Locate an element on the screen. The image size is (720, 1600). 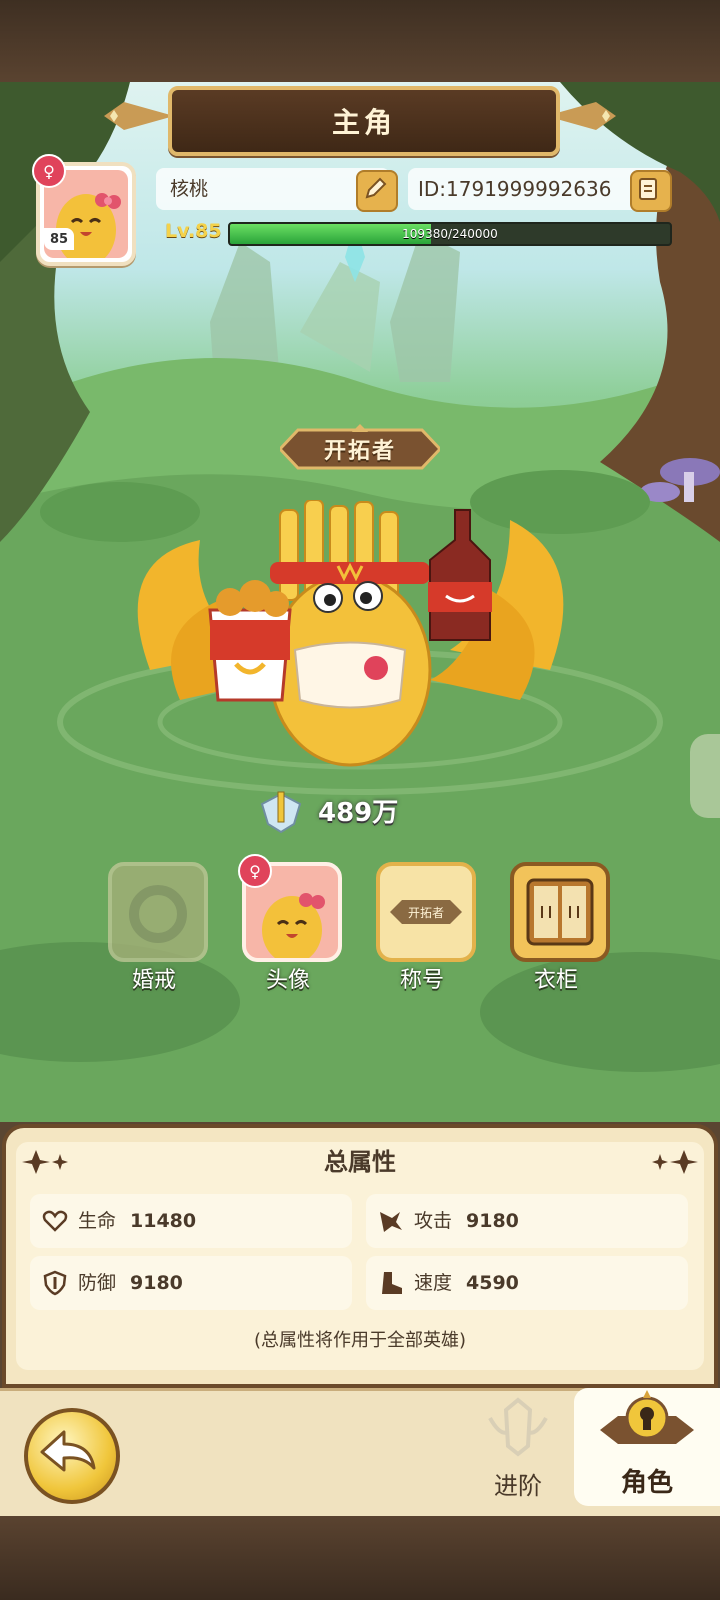
copy-icon is located at coordinates (648, 189).